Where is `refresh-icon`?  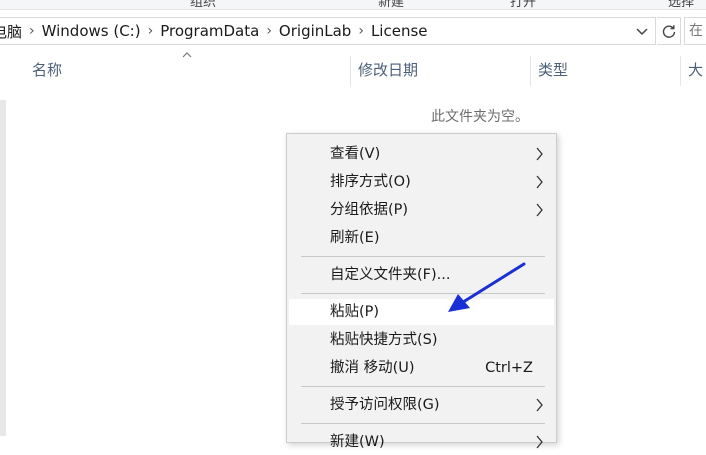 refresh-icon is located at coordinates (668, 31).